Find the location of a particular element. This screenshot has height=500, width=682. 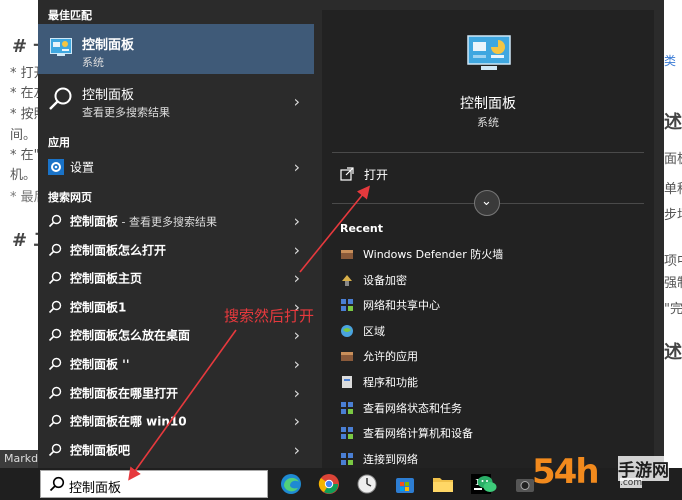

programs-icon is located at coordinates (347, 381).